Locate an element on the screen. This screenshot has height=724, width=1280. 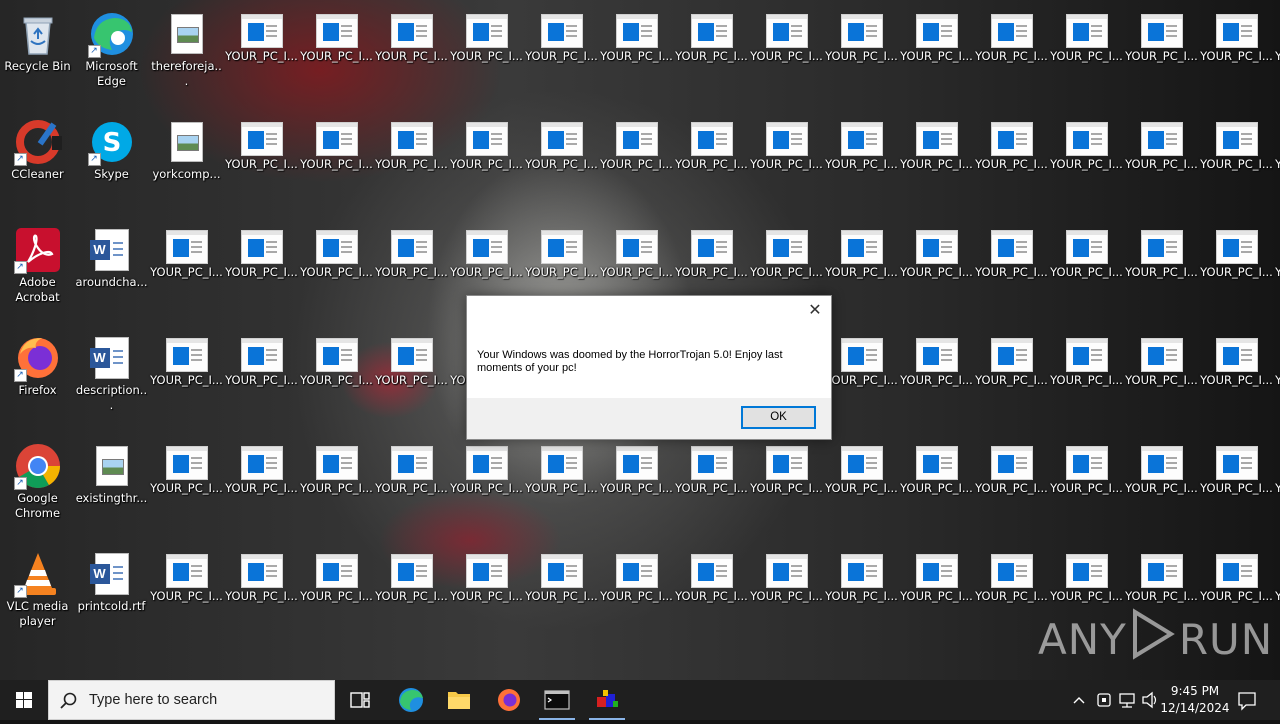
desktop-icon-skype: S ↗ Skype is located at coordinates (111, 162).